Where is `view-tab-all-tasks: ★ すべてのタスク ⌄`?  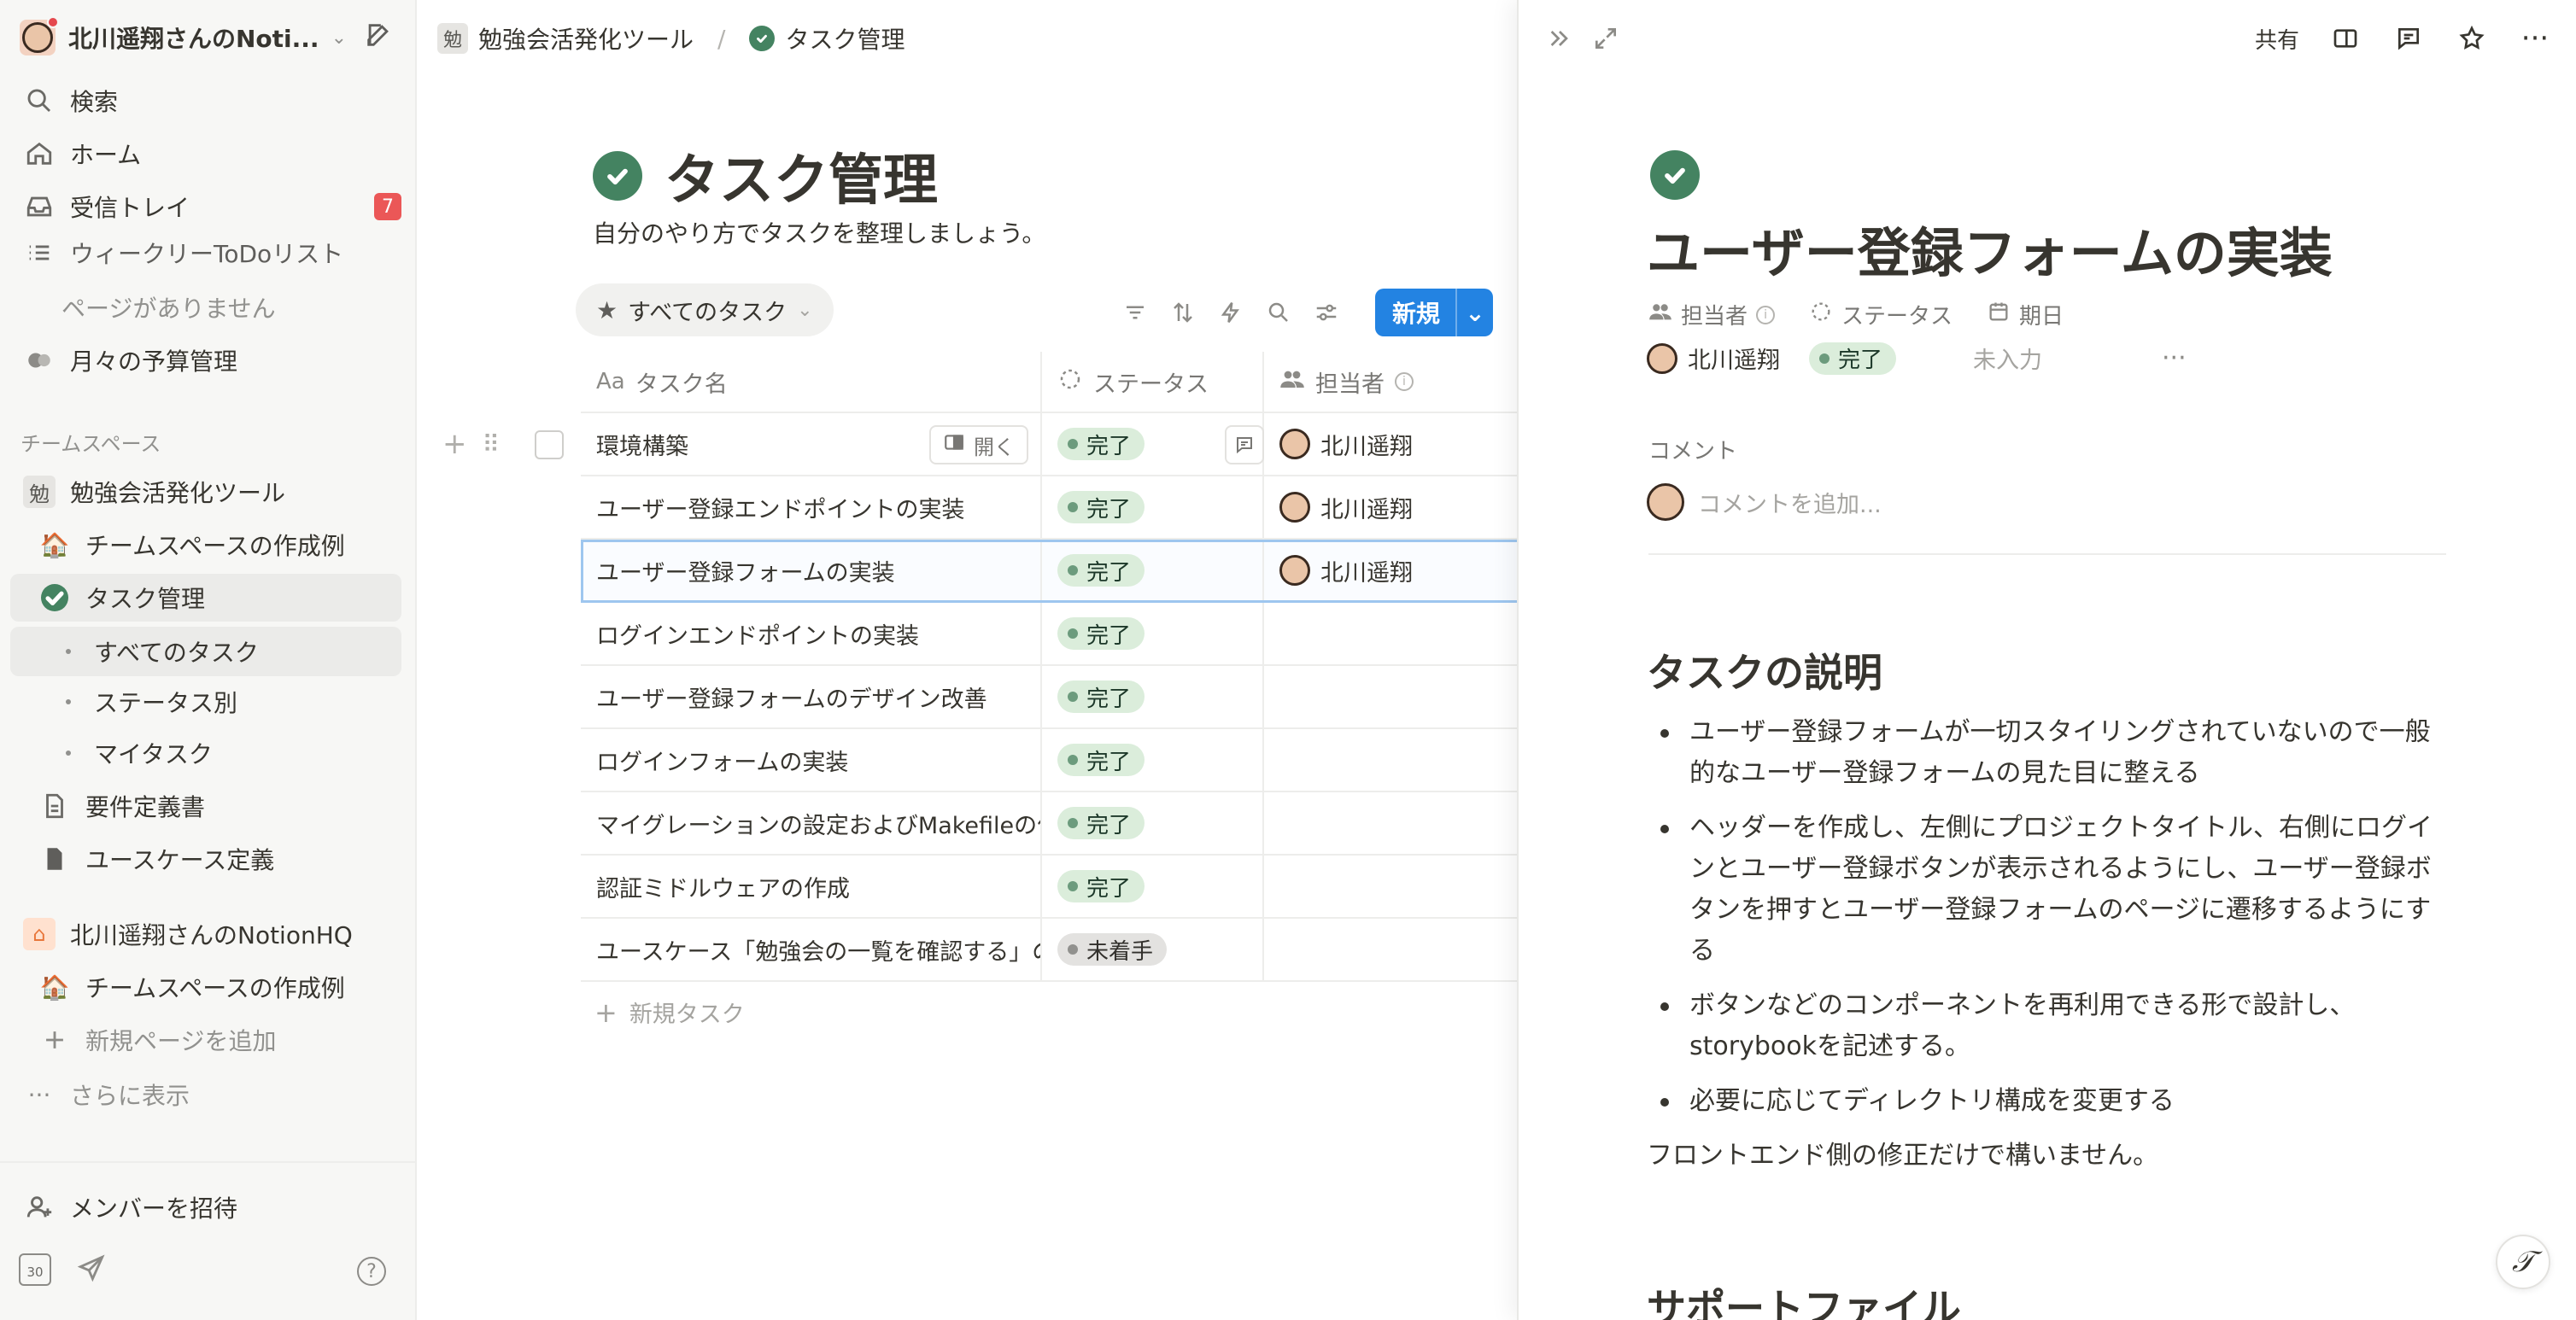
view-tab-all-tasks: ★ すべてのタスク ⌄ is located at coordinates (705, 309).